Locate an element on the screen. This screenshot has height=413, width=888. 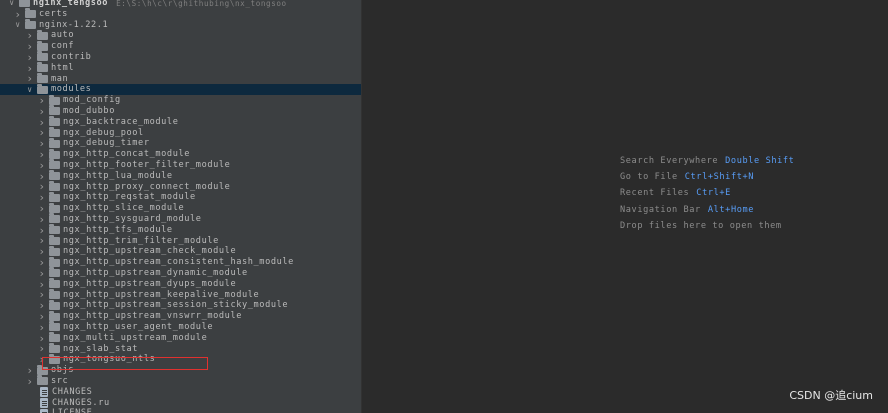
tree-item-module: › ngx_http_proxy_connect_module is located at coordinates (180, 186).